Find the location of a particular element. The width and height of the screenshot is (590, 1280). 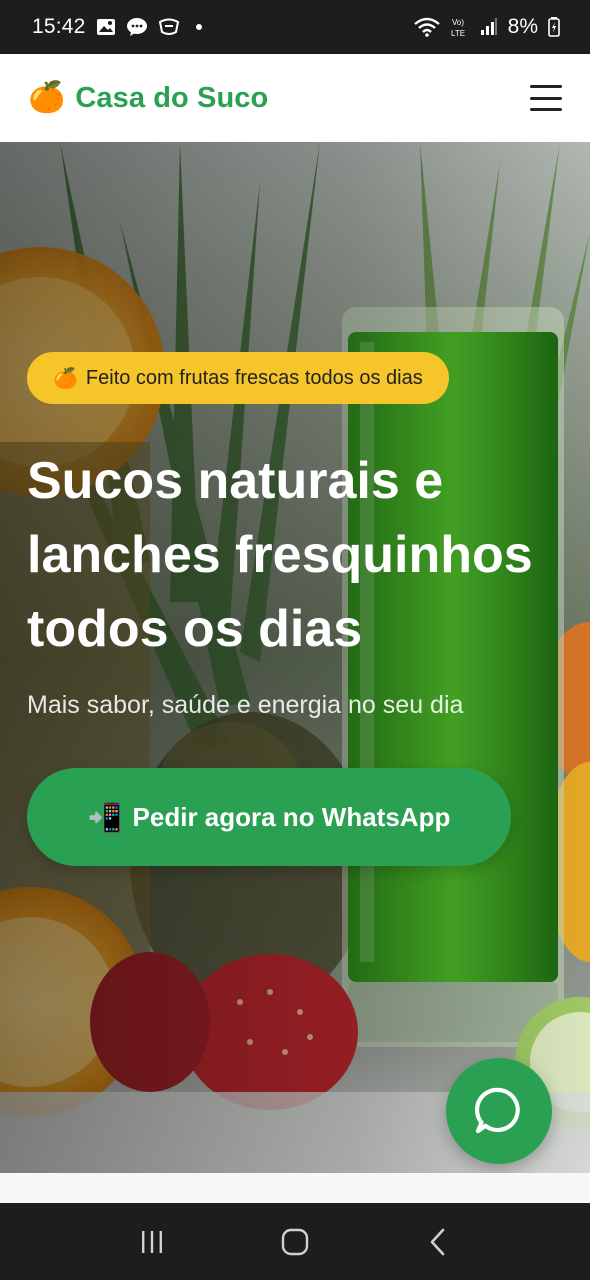

notification-dot-icon is located at coordinates (198, 27).